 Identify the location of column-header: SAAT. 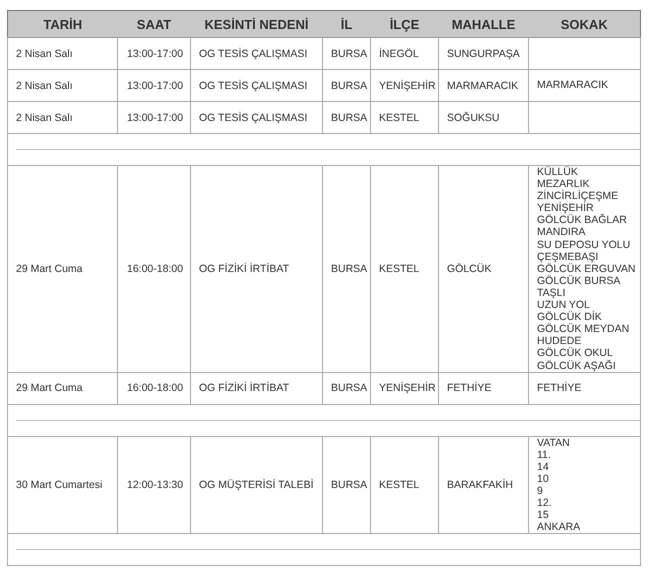
(154, 24).